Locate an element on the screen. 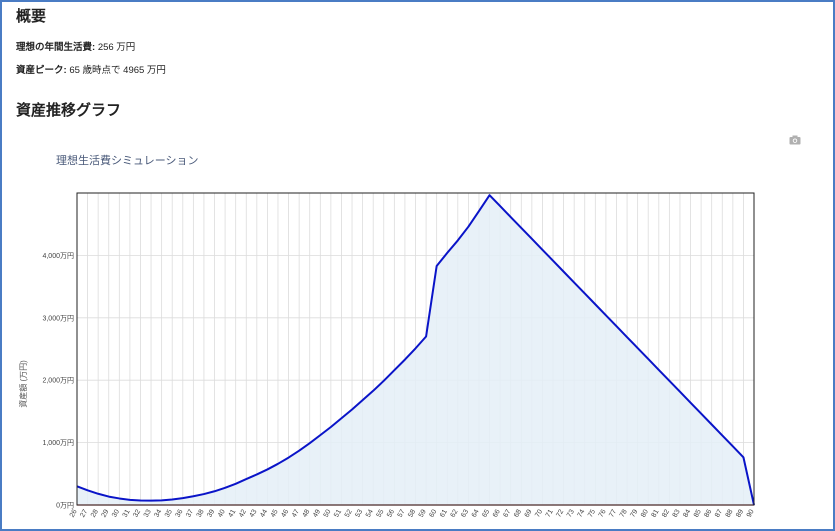 This screenshot has width=835, height=531. x-tick-label: 43 is located at coordinates (254, 513).